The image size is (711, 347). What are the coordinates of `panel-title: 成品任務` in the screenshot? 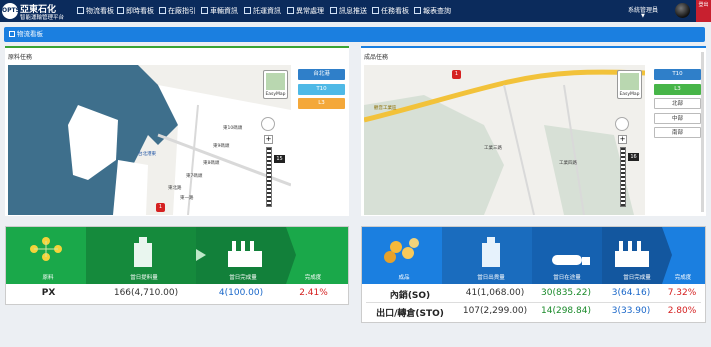 It's located at (376, 57).